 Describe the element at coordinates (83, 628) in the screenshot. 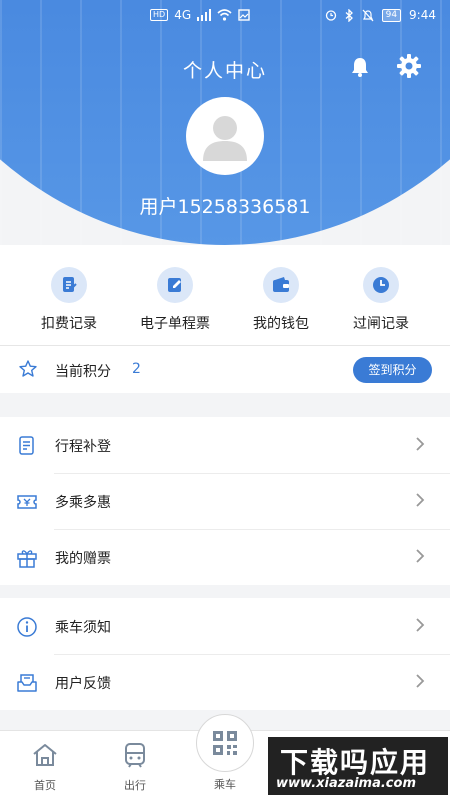

I see `menu-item-label: 乘车须知` at that location.